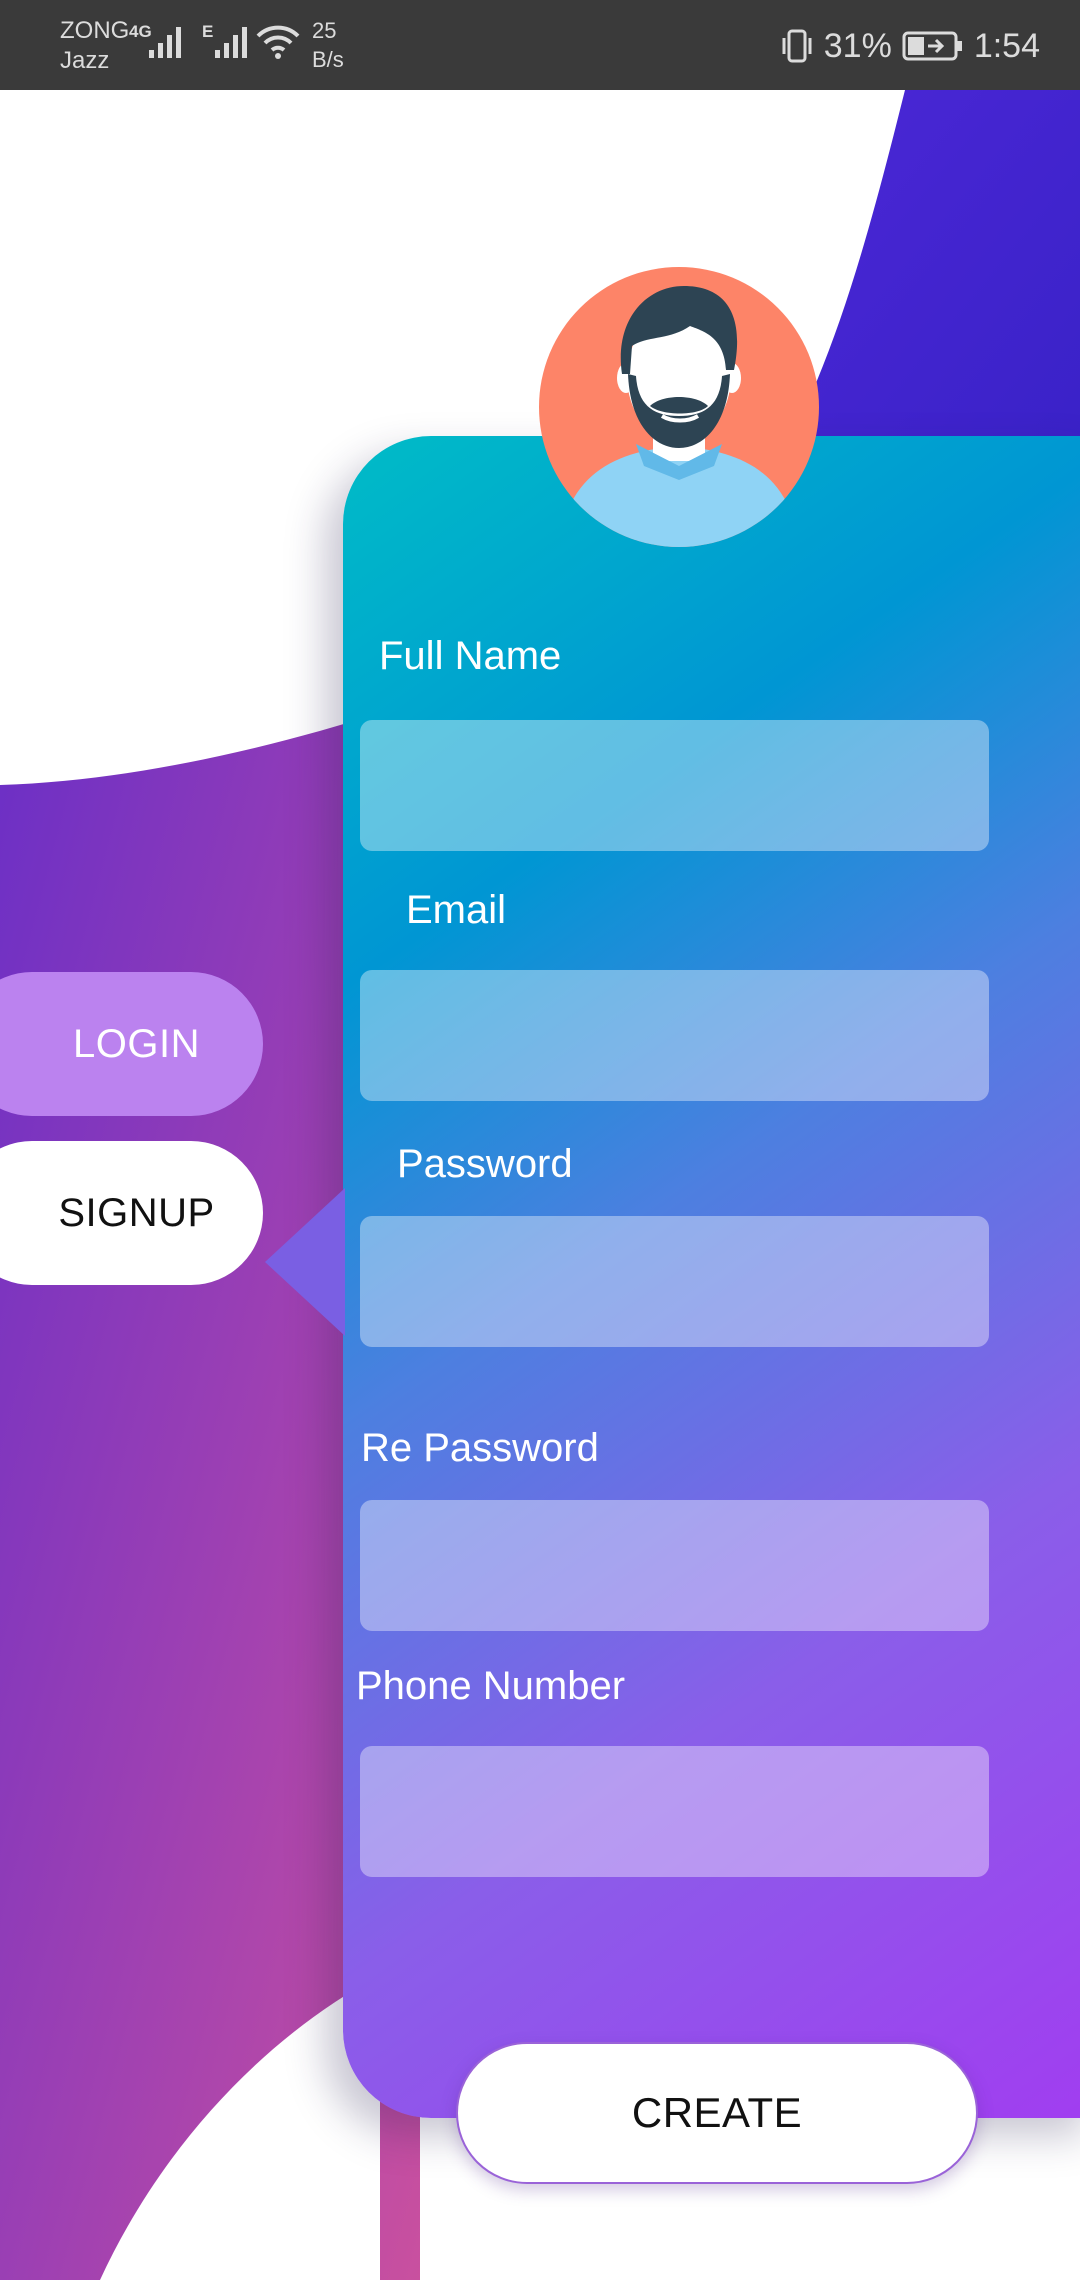 The height and width of the screenshot is (2280, 1080). I want to click on tab-login: LOGIN, so click(131, 1044).